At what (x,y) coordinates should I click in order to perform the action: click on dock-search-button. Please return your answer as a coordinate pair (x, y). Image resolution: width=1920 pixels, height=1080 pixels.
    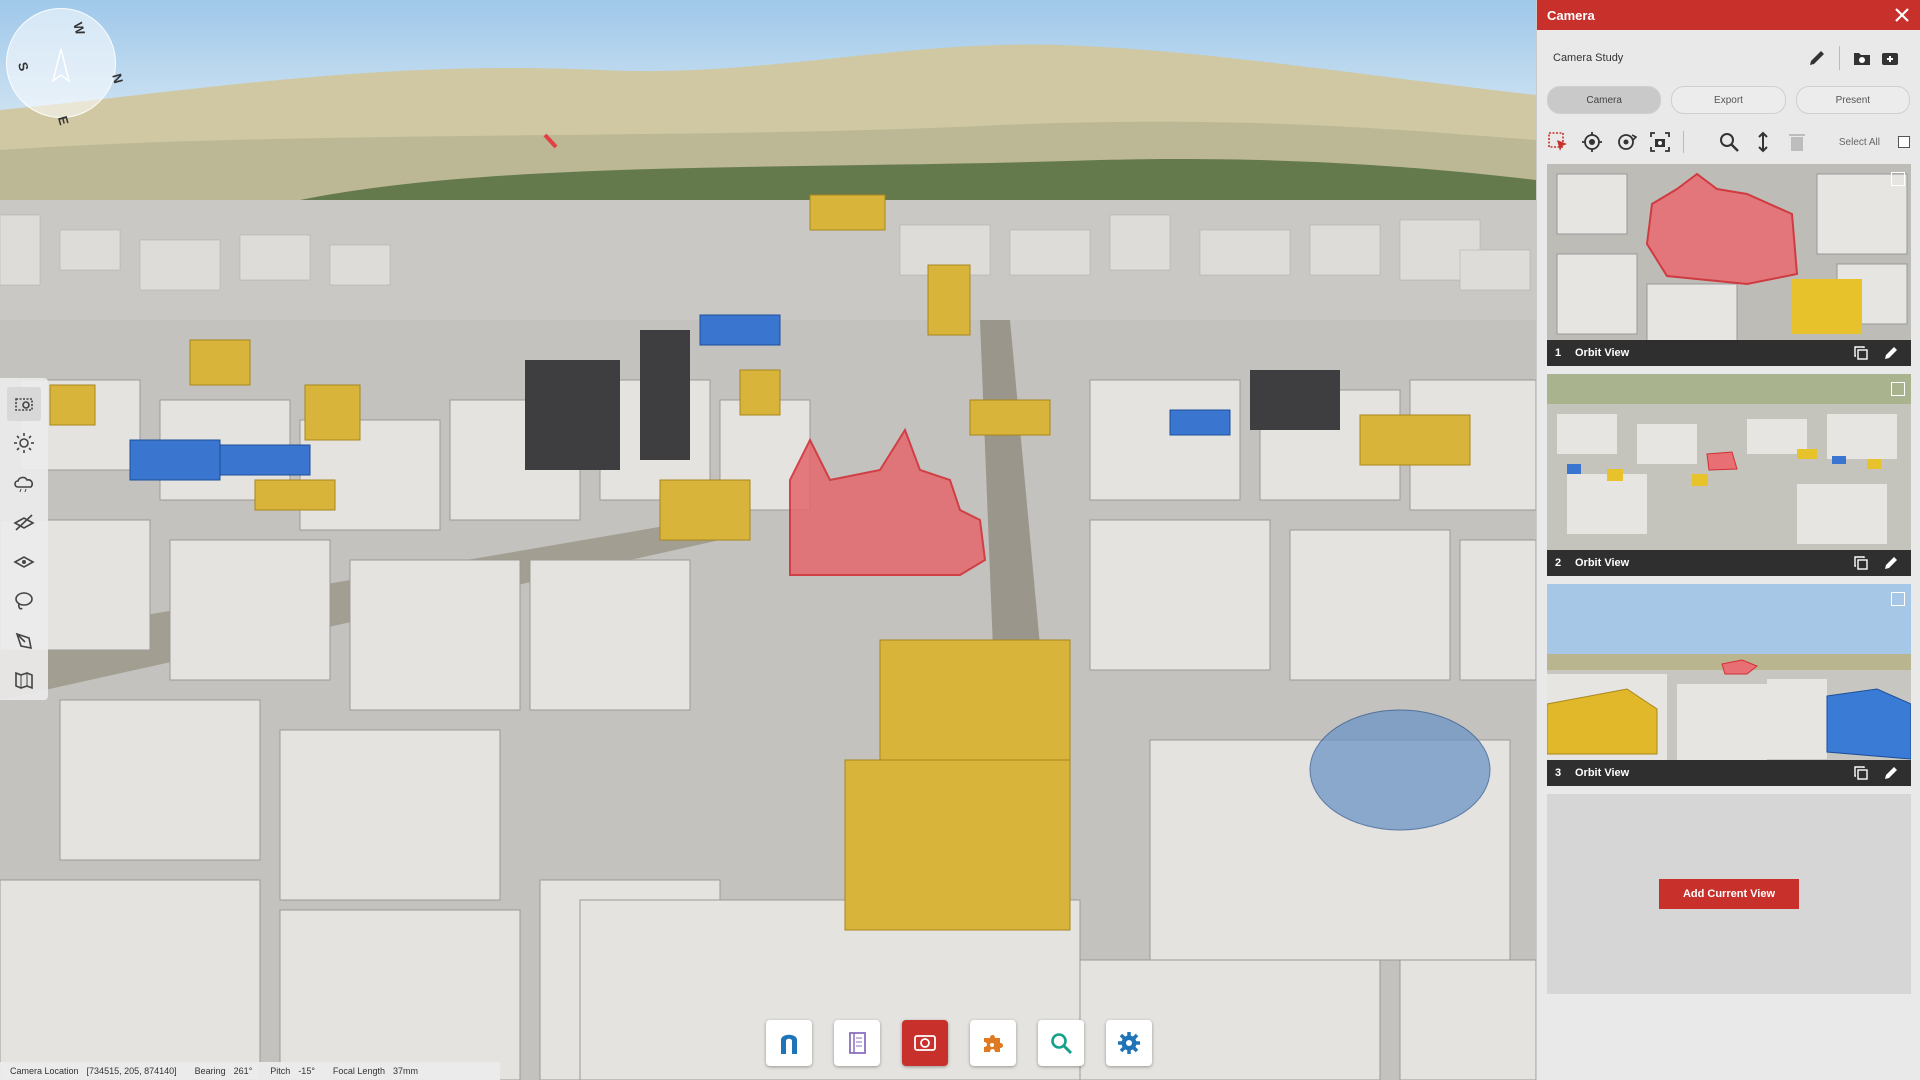
    Looking at the image, I should click on (1061, 1043).